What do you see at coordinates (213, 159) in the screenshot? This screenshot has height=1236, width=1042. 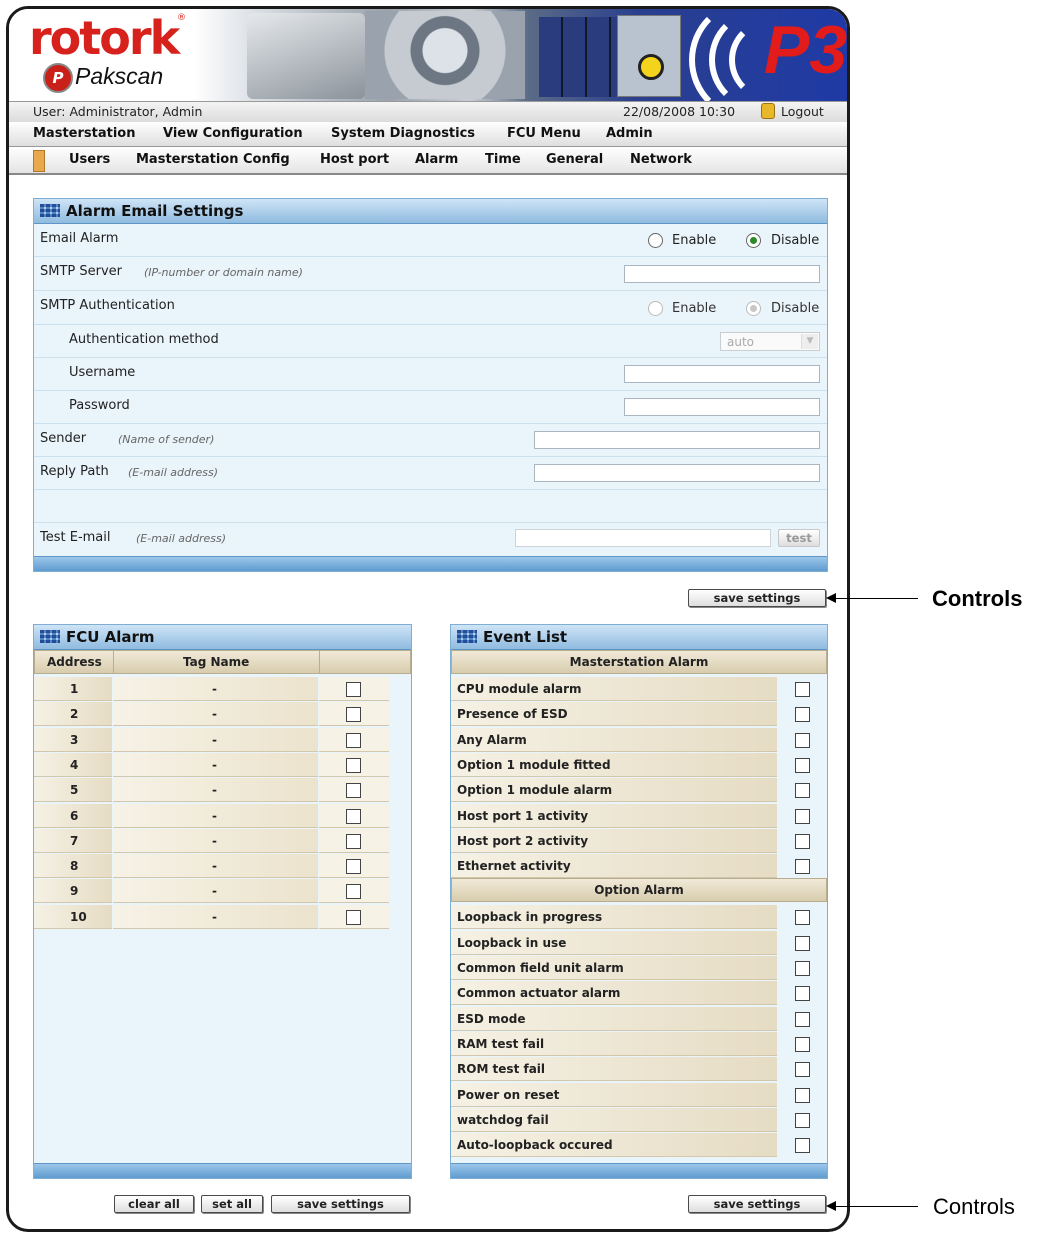 I see `submenu-item-masterstation-config: Masterstation Config` at bounding box center [213, 159].